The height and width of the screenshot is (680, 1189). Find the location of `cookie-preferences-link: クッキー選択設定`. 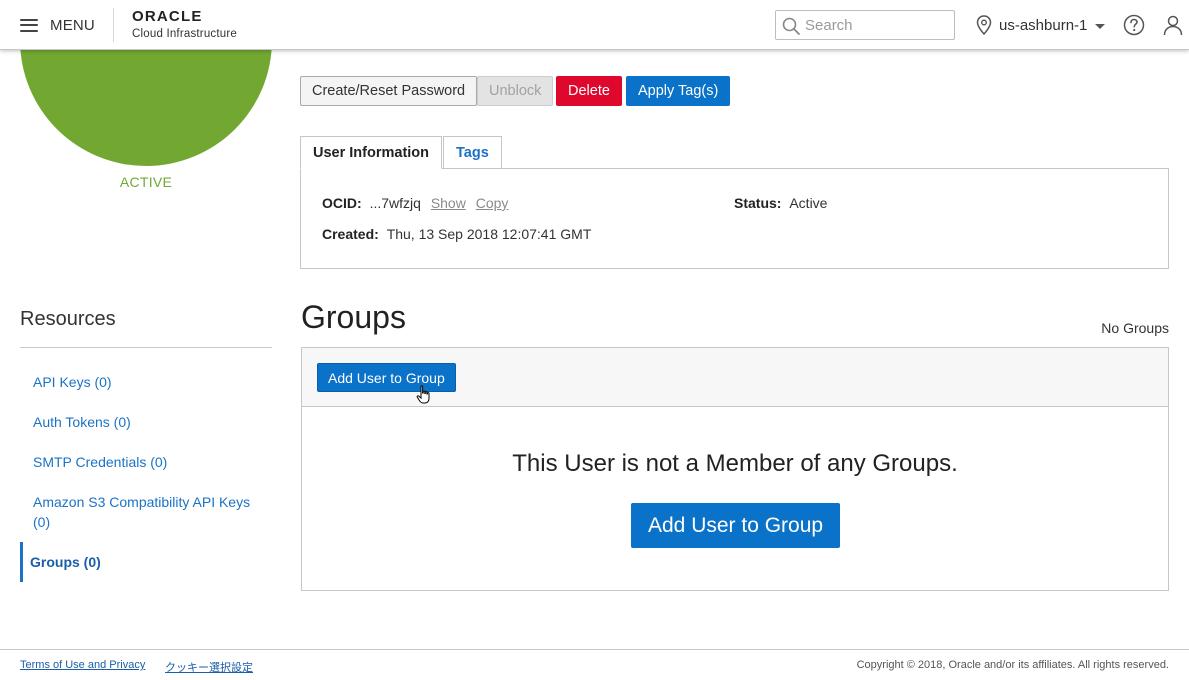

cookie-preferences-link: クッキー選択設定 is located at coordinates (209, 667).